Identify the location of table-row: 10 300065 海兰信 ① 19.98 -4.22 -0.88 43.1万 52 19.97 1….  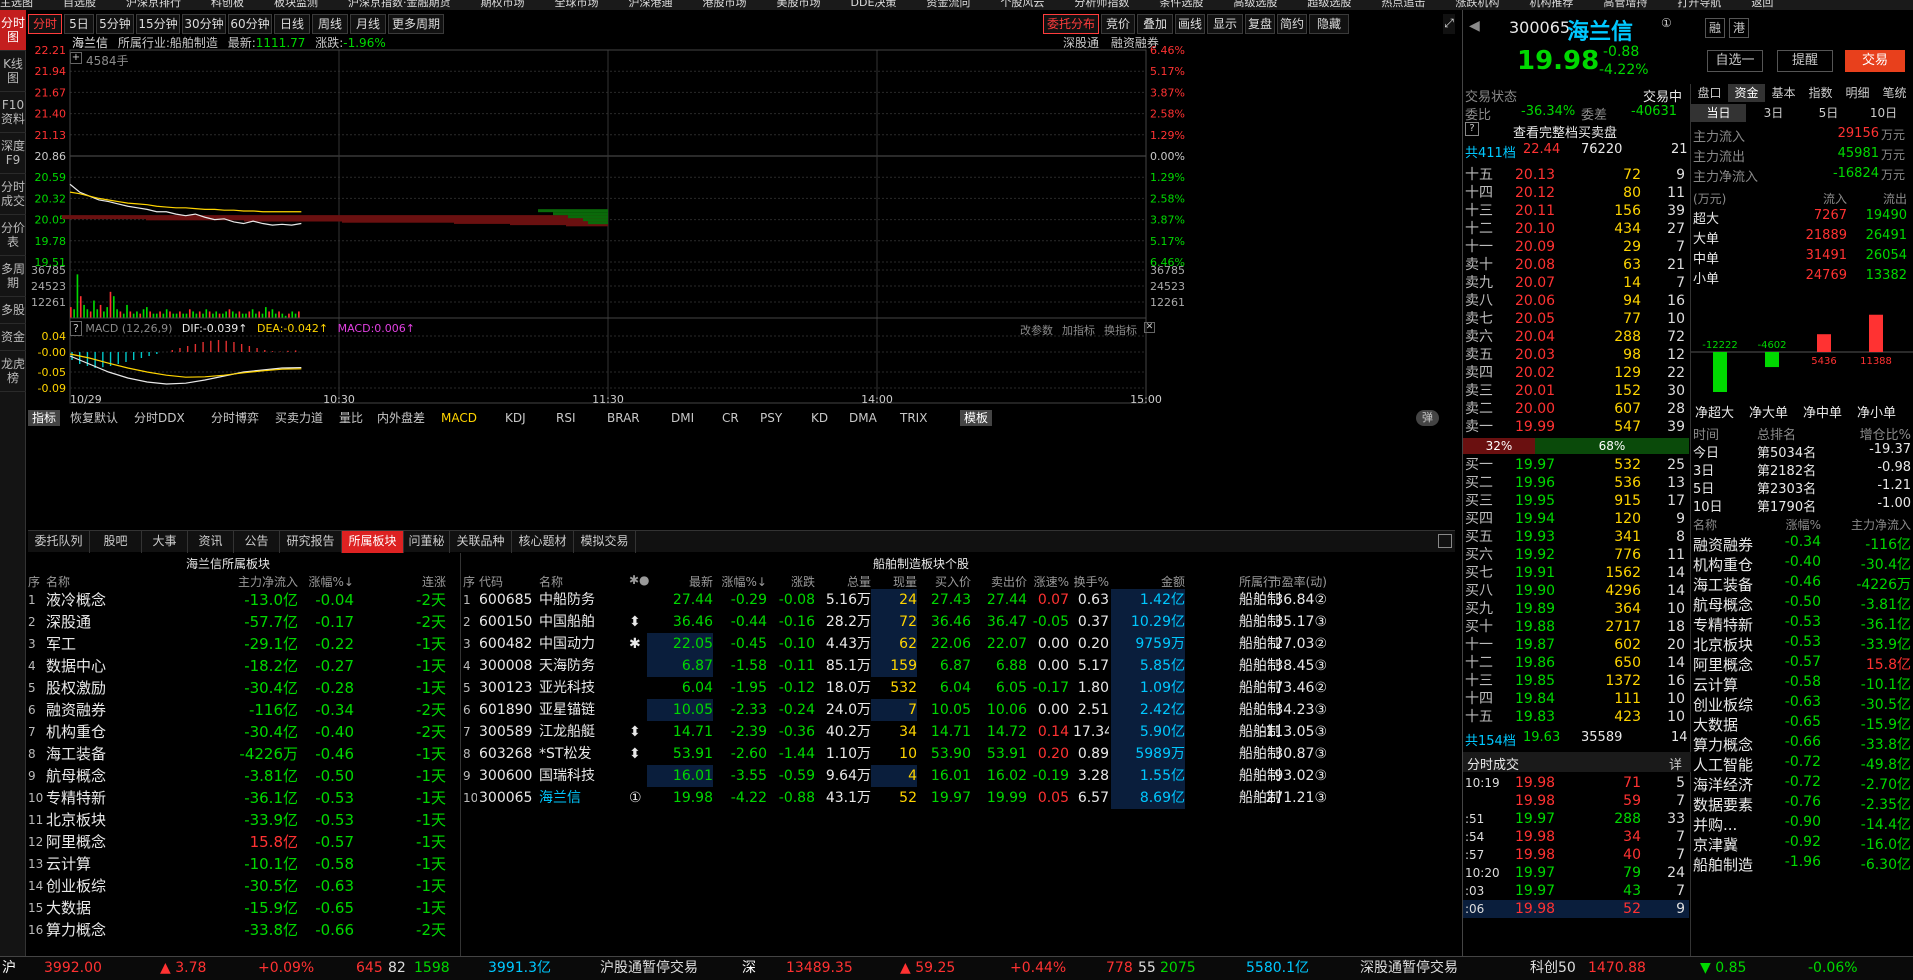
(958, 798).